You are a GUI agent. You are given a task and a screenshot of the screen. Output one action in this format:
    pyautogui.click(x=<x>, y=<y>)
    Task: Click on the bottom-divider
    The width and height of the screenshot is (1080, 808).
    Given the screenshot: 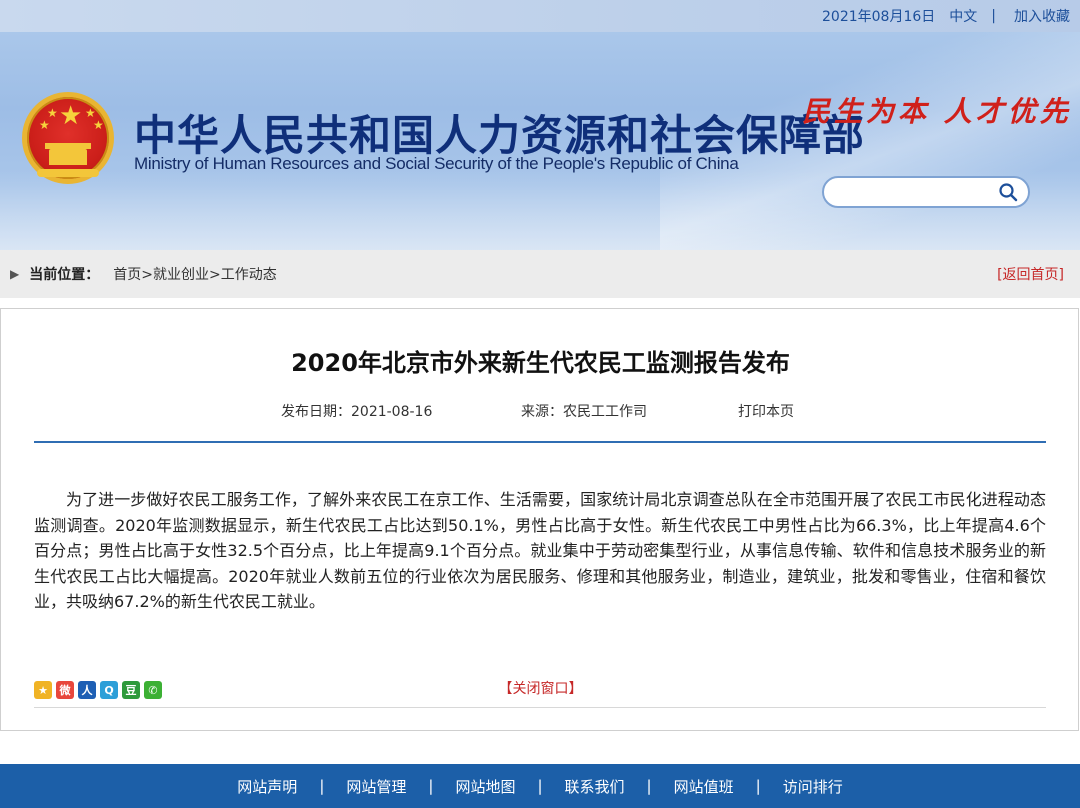 What is the action you would take?
    pyautogui.click(x=540, y=707)
    